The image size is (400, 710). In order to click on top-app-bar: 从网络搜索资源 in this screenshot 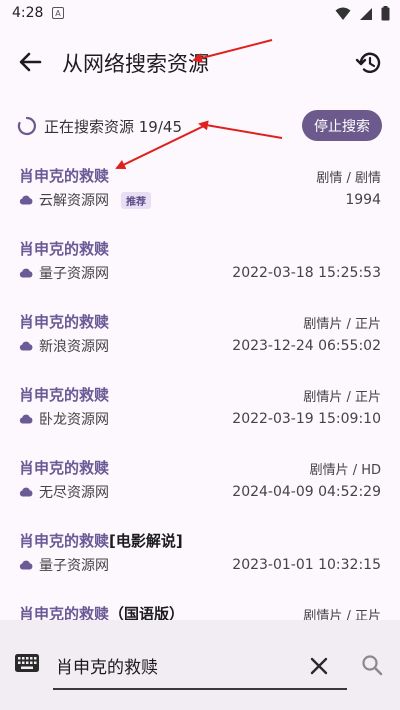, I will do `click(200, 60)`.